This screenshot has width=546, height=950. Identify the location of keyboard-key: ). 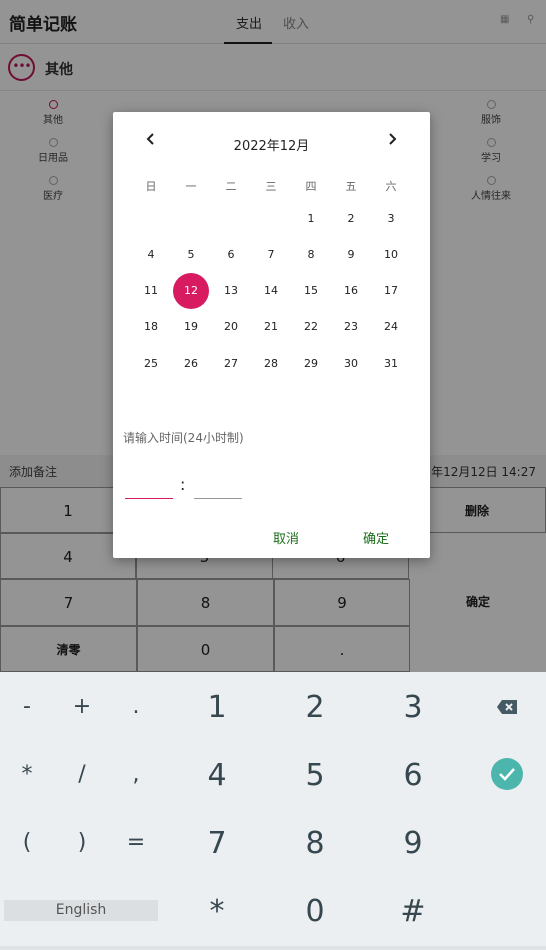
(82, 842).